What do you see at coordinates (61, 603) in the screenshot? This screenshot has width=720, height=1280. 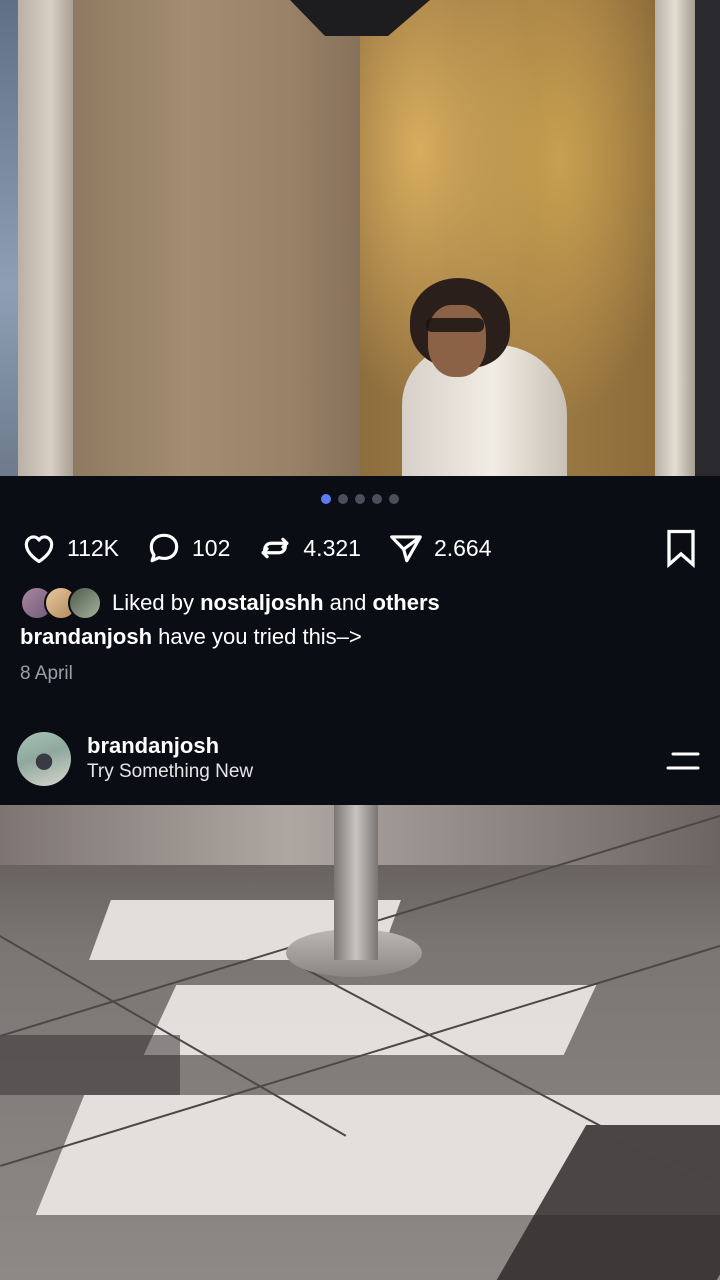 I see `liker-avatars` at bounding box center [61, 603].